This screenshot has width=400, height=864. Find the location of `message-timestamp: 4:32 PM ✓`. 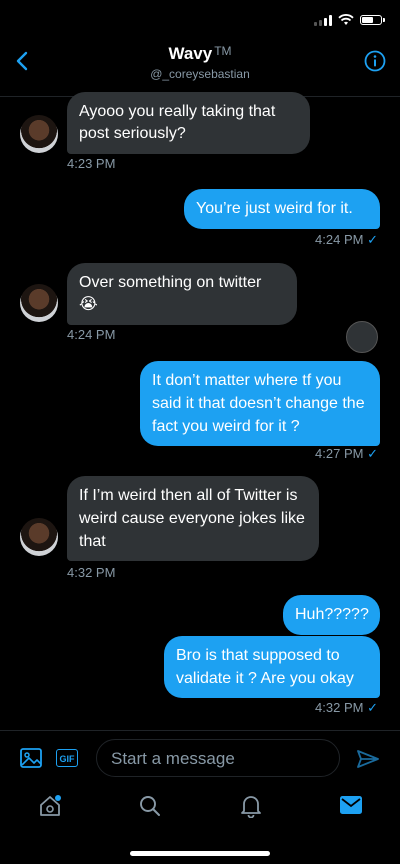

message-timestamp: 4:32 PM ✓ is located at coordinates (346, 708).